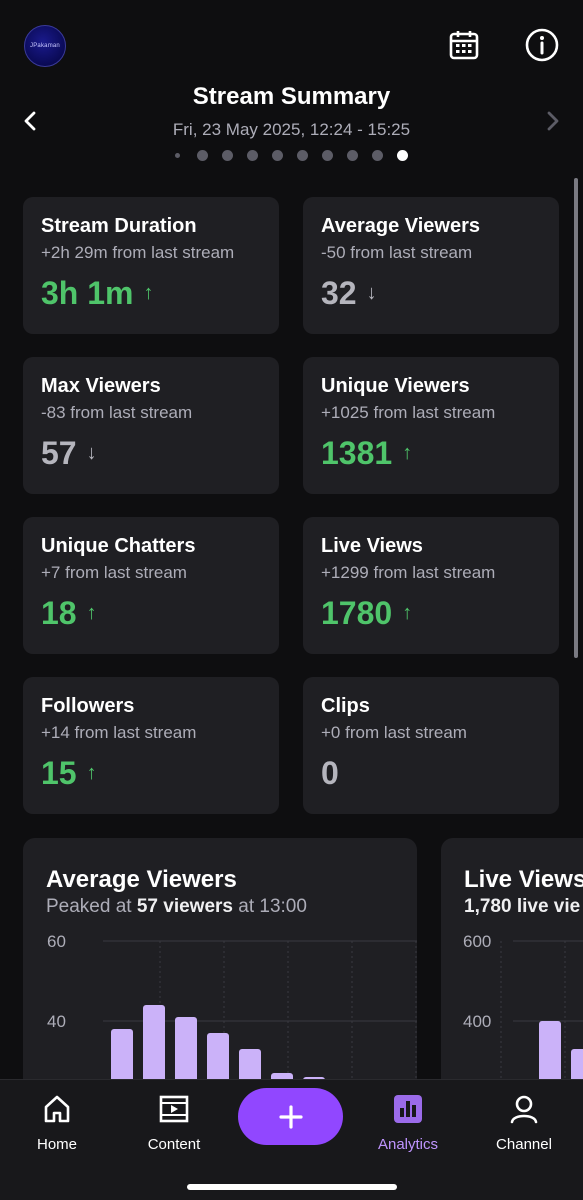 This screenshot has height=1200, width=583. I want to click on home-icon, so click(57, 1109).